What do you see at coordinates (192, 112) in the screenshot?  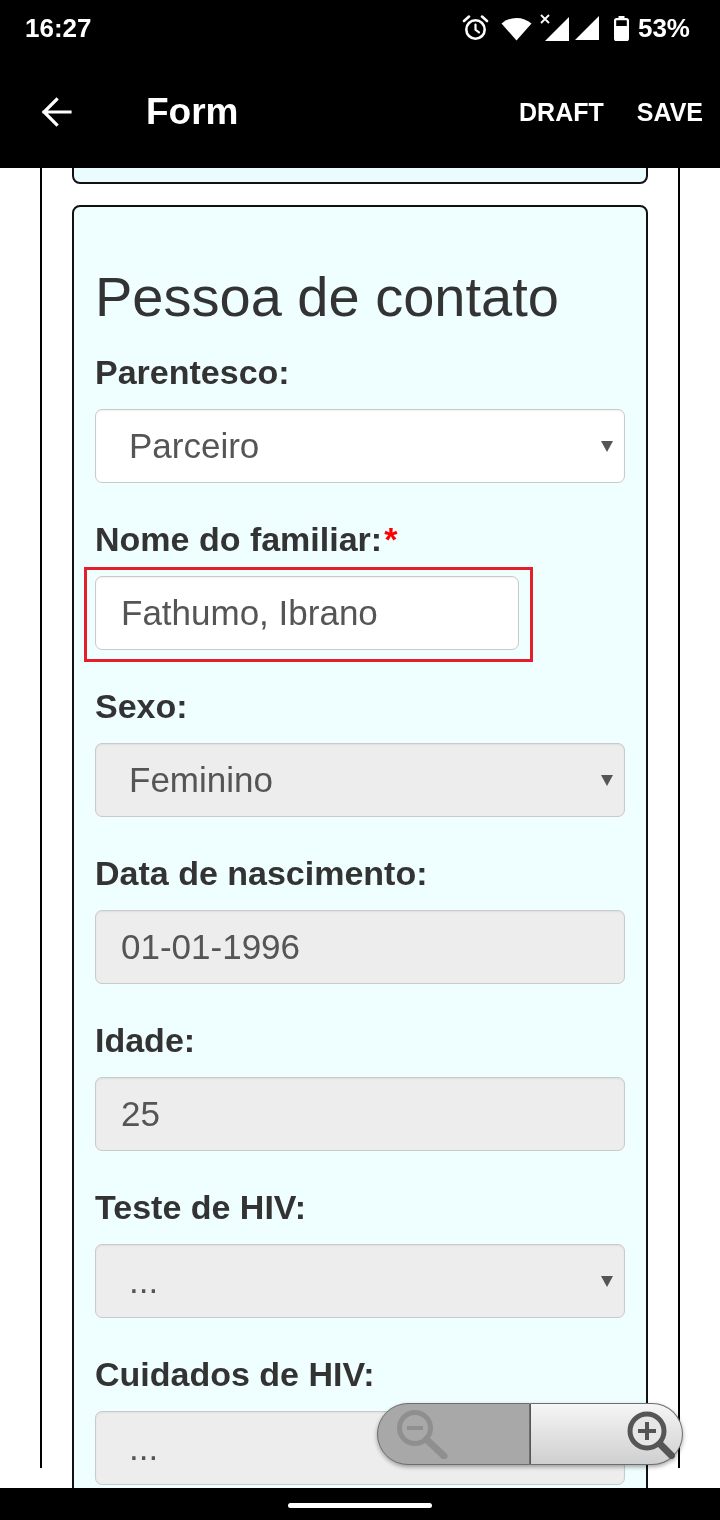 I see `screen-title: Form` at bounding box center [192, 112].